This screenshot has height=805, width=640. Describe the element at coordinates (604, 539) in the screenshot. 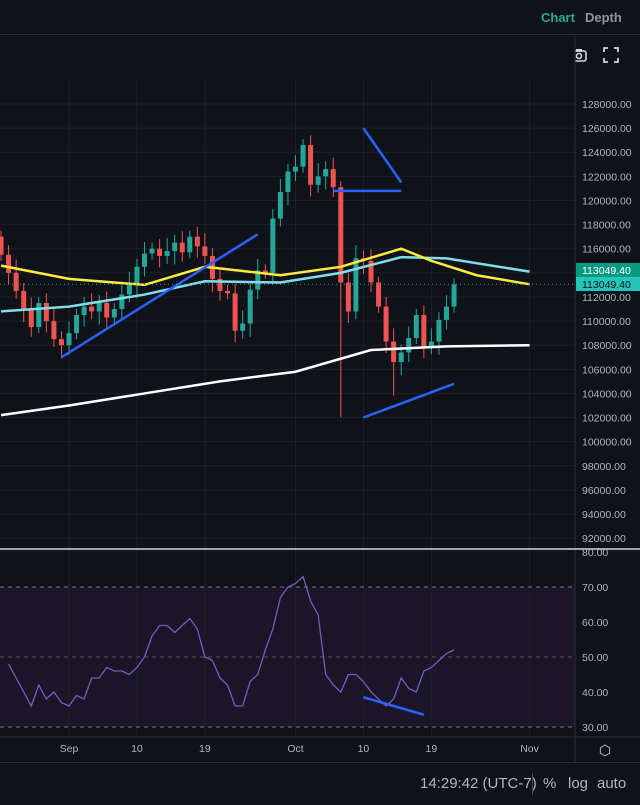

I see `price-tick-label: 92000.00` at that location.